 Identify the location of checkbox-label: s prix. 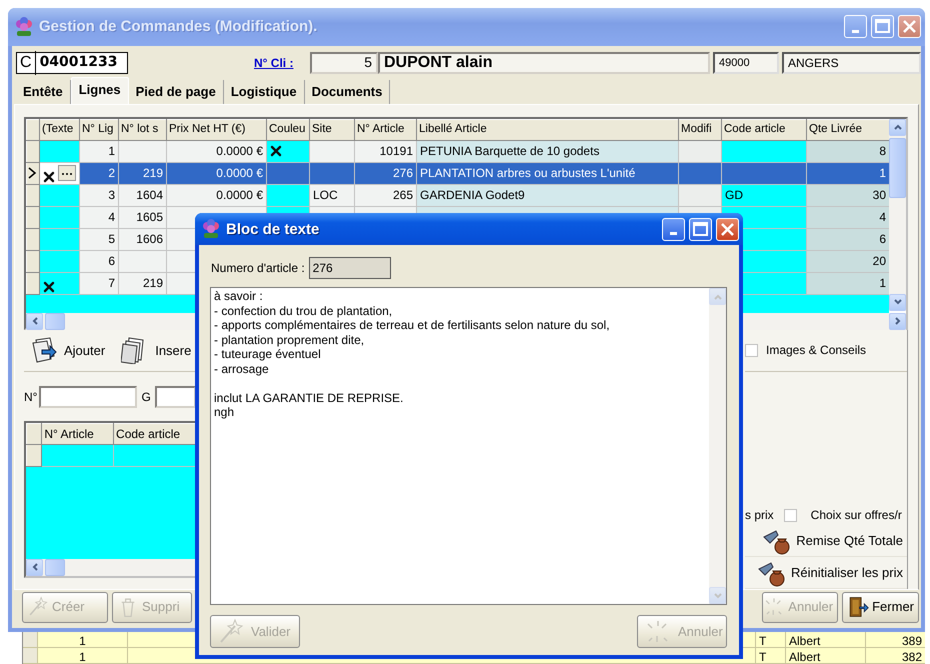
(759, 515).